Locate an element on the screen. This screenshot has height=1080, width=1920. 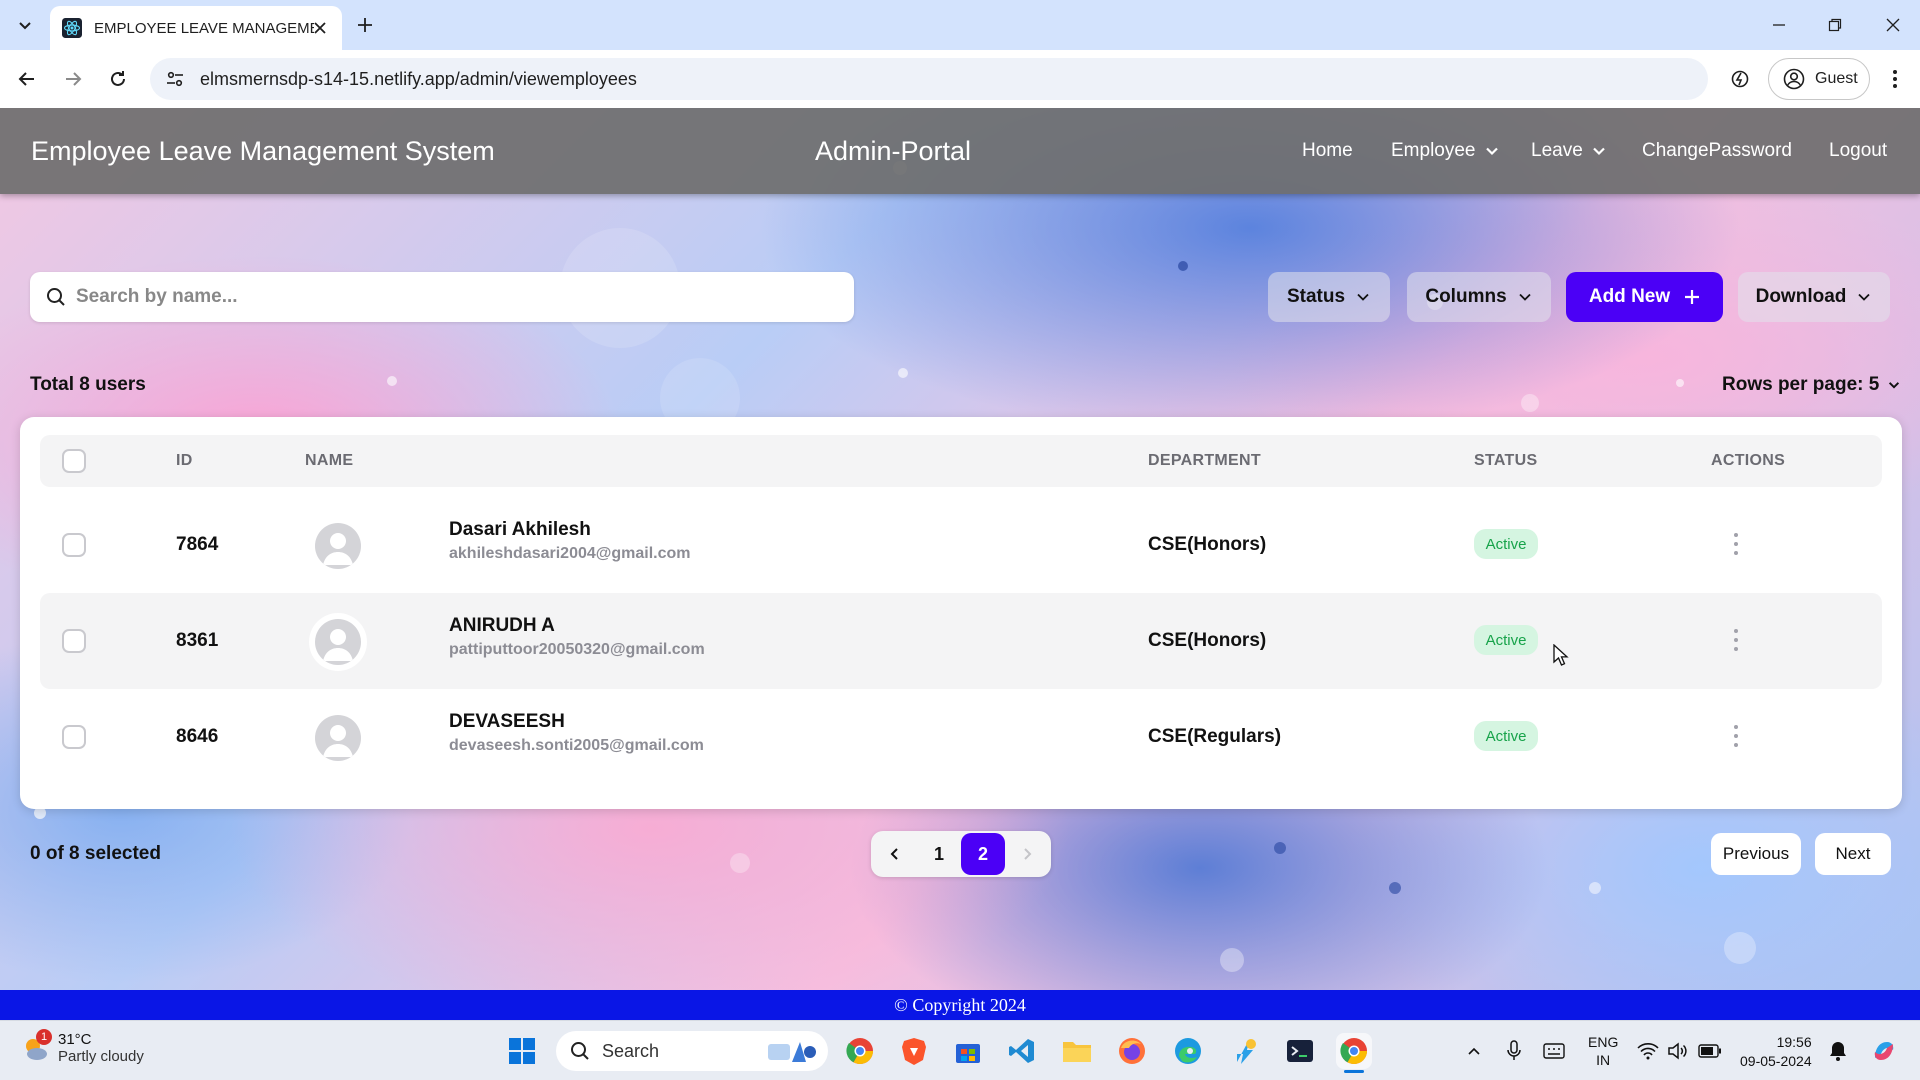
add-new-button: Add New is located at coordinates (1644, 297).